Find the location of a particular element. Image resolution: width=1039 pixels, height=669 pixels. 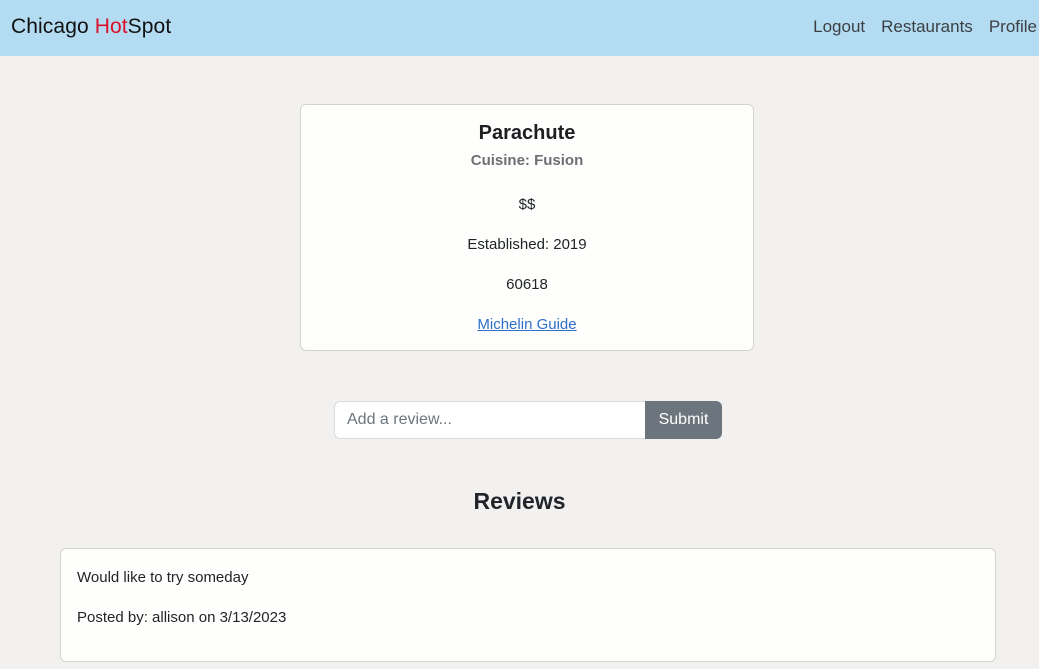

restaurant-zip: 60618 is located at coordinates (527, 284).